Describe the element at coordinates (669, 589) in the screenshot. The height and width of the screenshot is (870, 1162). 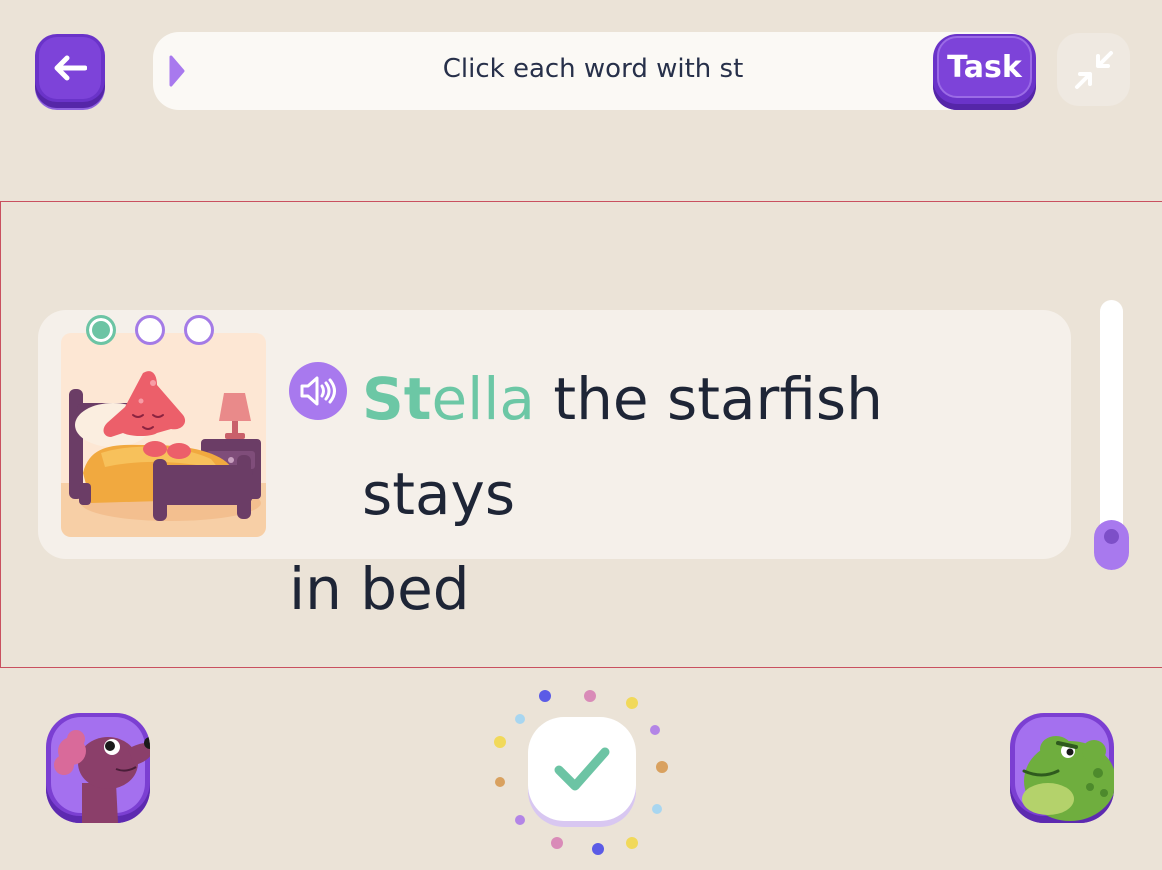
I see `sentence-line2: in bed` at that location.